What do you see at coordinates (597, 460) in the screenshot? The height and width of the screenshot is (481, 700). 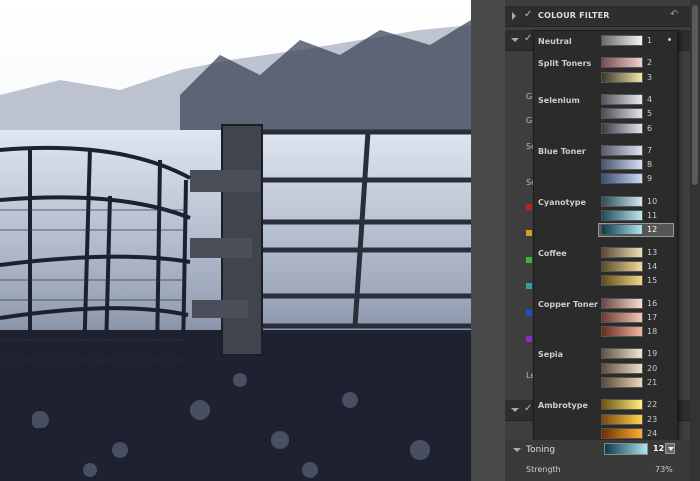 I see `toning-control: Toning 12 Strength 73%` at bounding box center [597, 460].